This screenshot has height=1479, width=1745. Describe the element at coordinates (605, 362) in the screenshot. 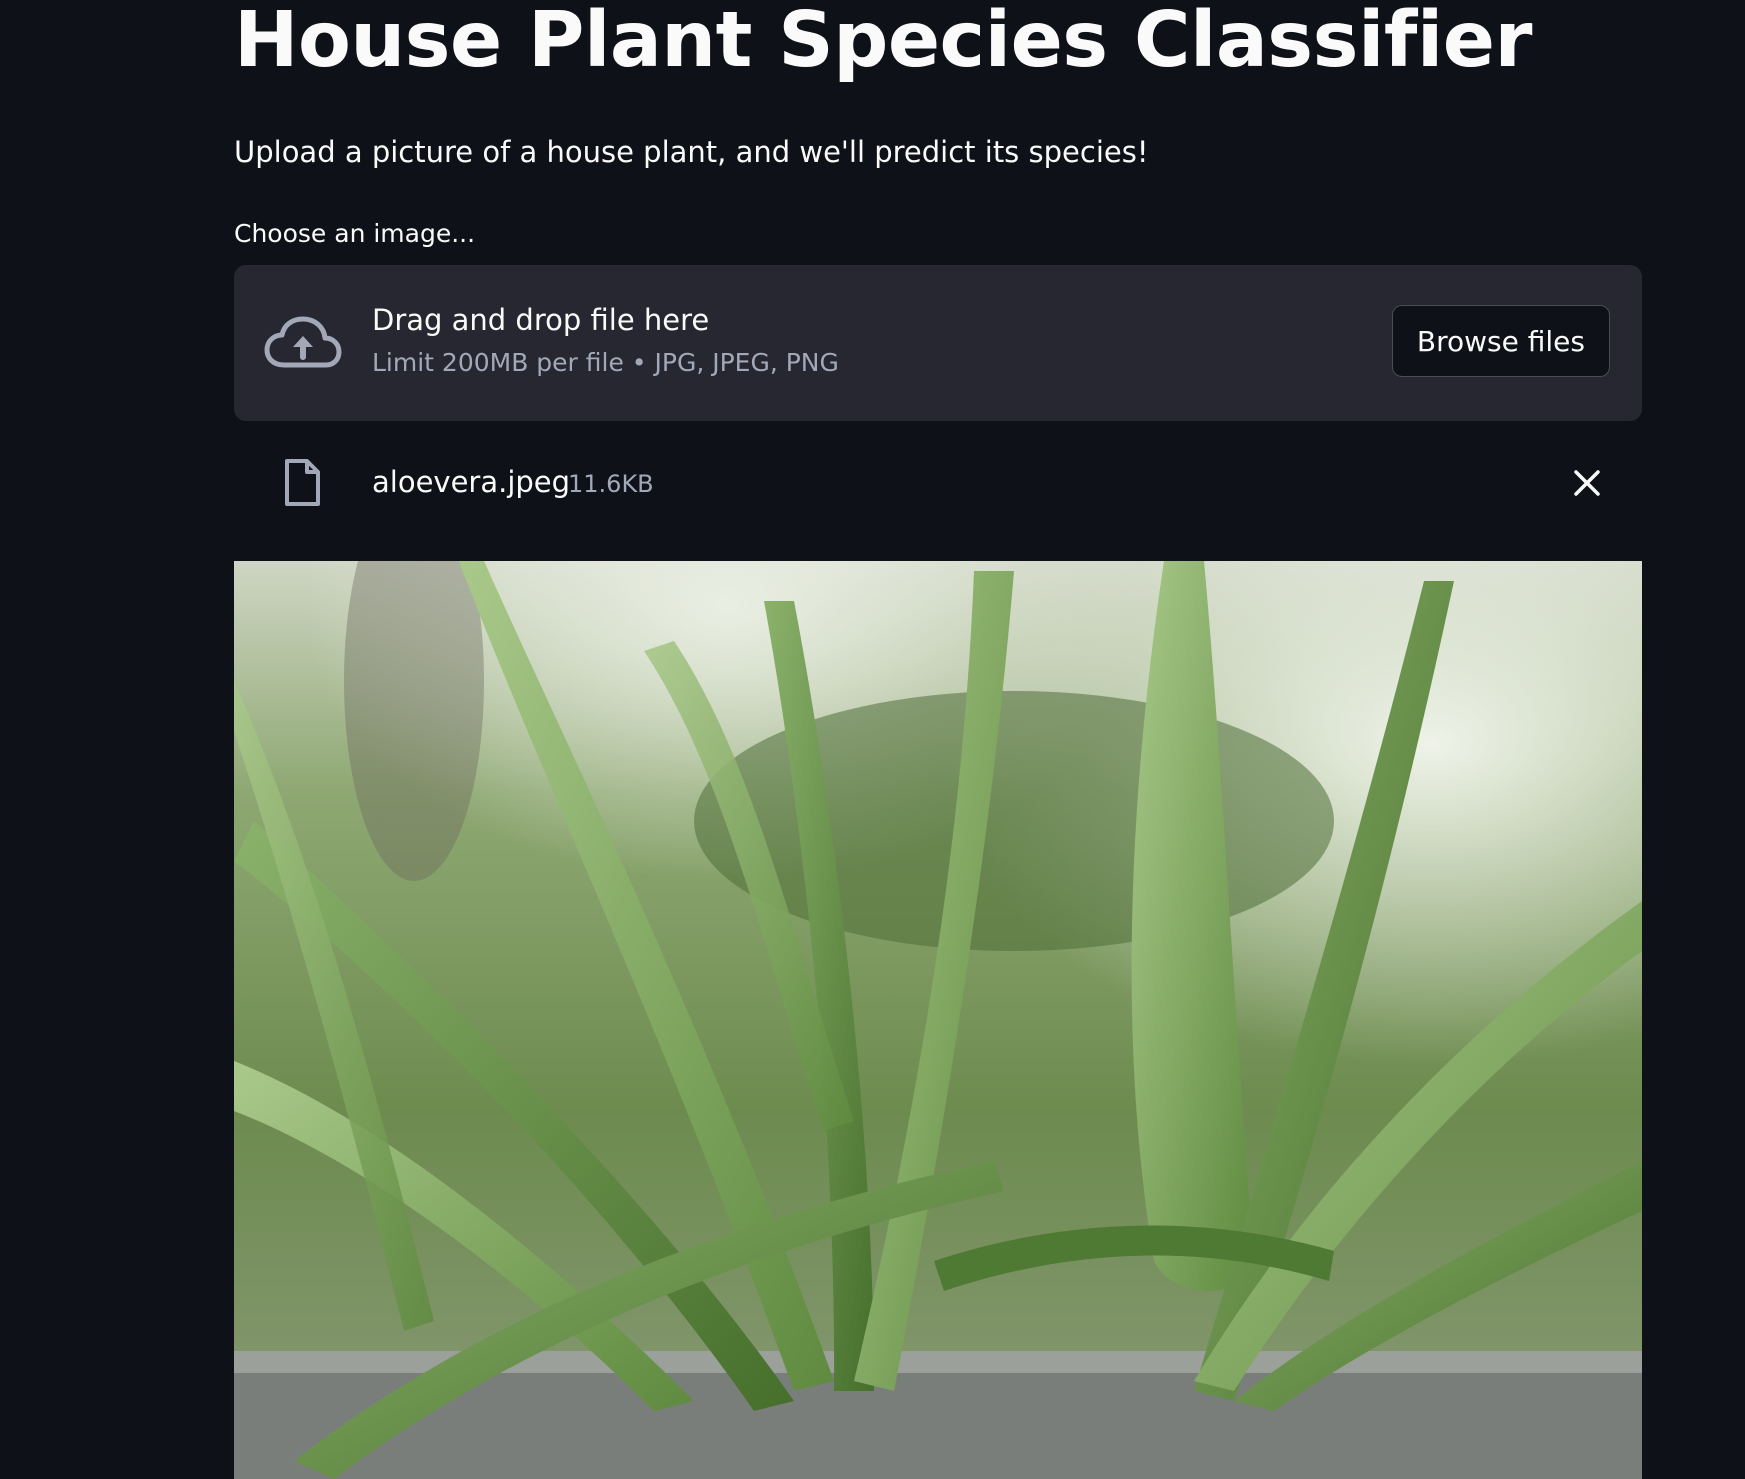

I see `dropzone-limit-text: Limit 200MB per file • JPG, JPEG, PNG` at that location.